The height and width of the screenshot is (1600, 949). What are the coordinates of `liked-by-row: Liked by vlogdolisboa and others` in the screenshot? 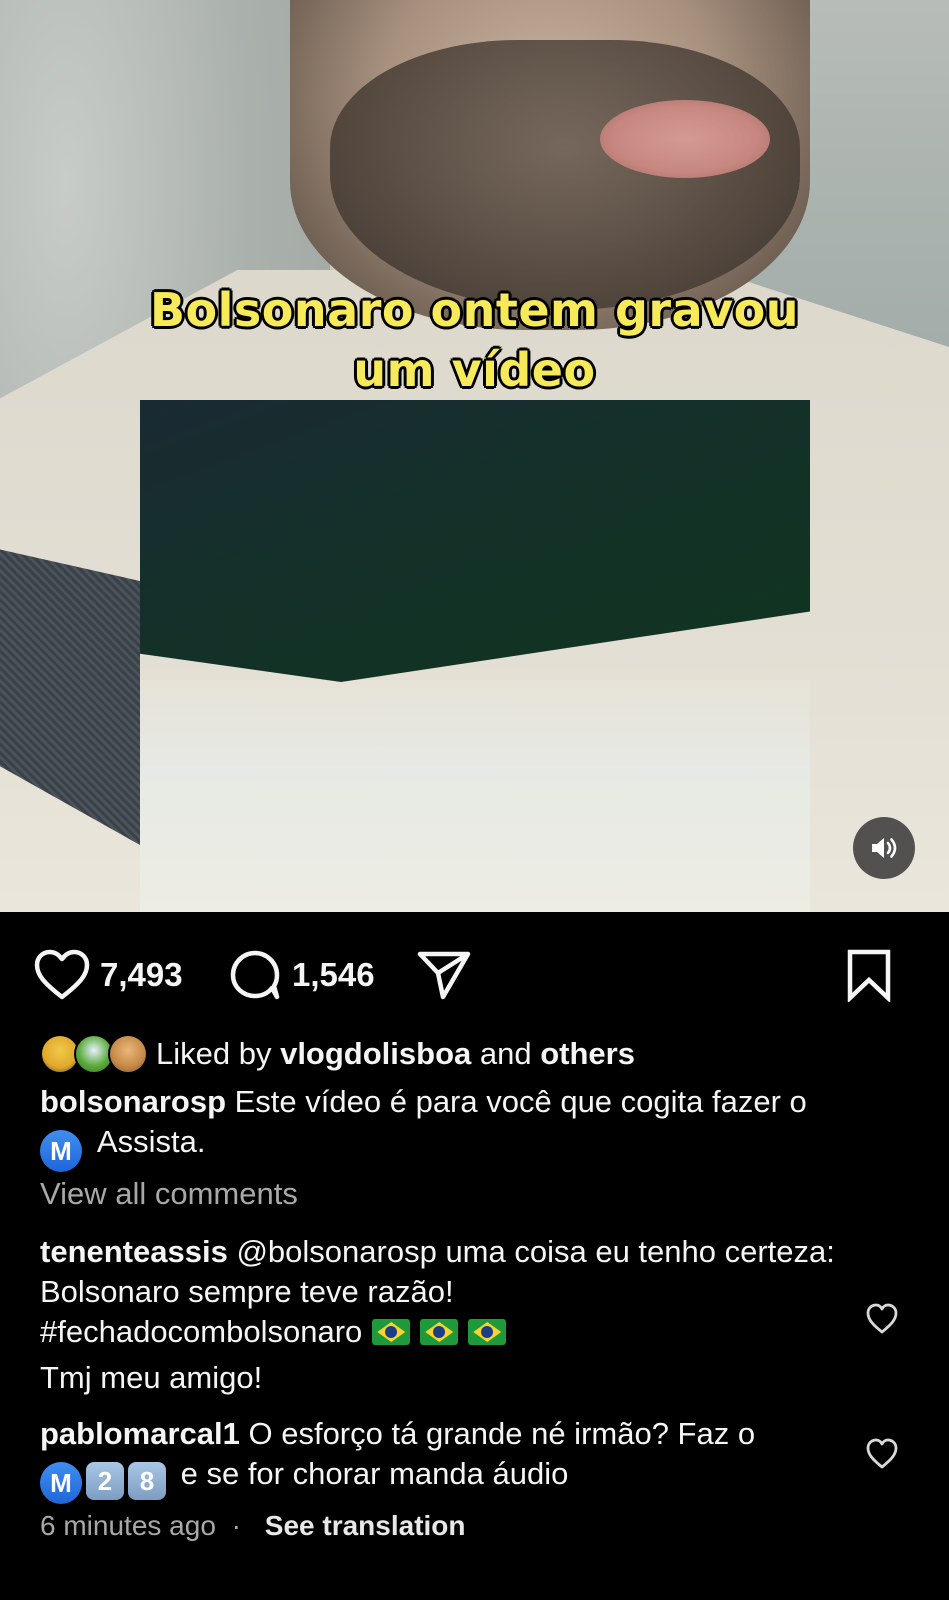 It's located at (337, 1054).